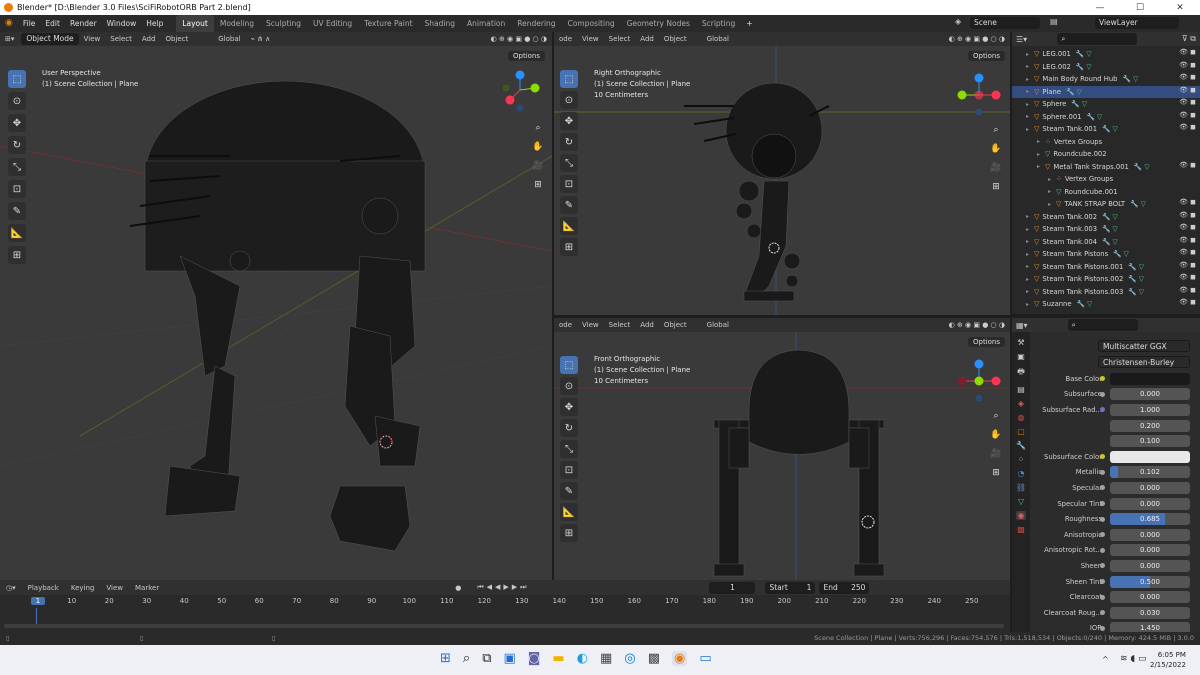 Image resolution: width=1200 pixels, height=675 pixels. Describe the element at coordinates (1097, 39) in the screenshot. I see `outliner-search-field: ⌕` at that location.